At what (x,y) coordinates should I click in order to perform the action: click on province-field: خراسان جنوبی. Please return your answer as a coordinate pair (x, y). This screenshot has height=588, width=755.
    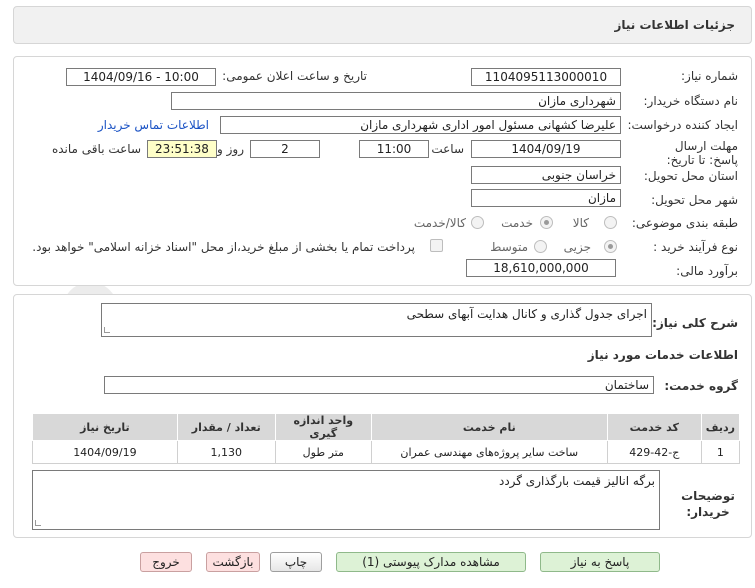
    Looking at the image, I should click on (546, 175).